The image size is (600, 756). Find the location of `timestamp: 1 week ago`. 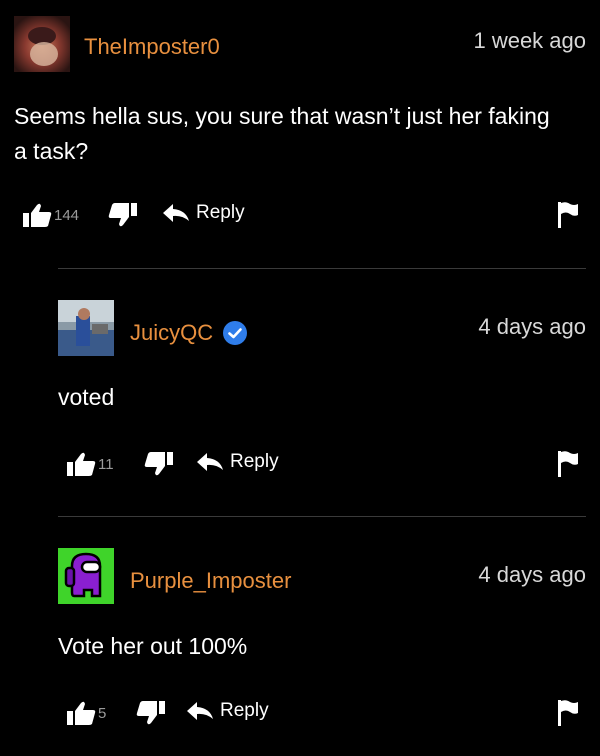

timestamp: 1 week ago is located at coordinates (529, 40).